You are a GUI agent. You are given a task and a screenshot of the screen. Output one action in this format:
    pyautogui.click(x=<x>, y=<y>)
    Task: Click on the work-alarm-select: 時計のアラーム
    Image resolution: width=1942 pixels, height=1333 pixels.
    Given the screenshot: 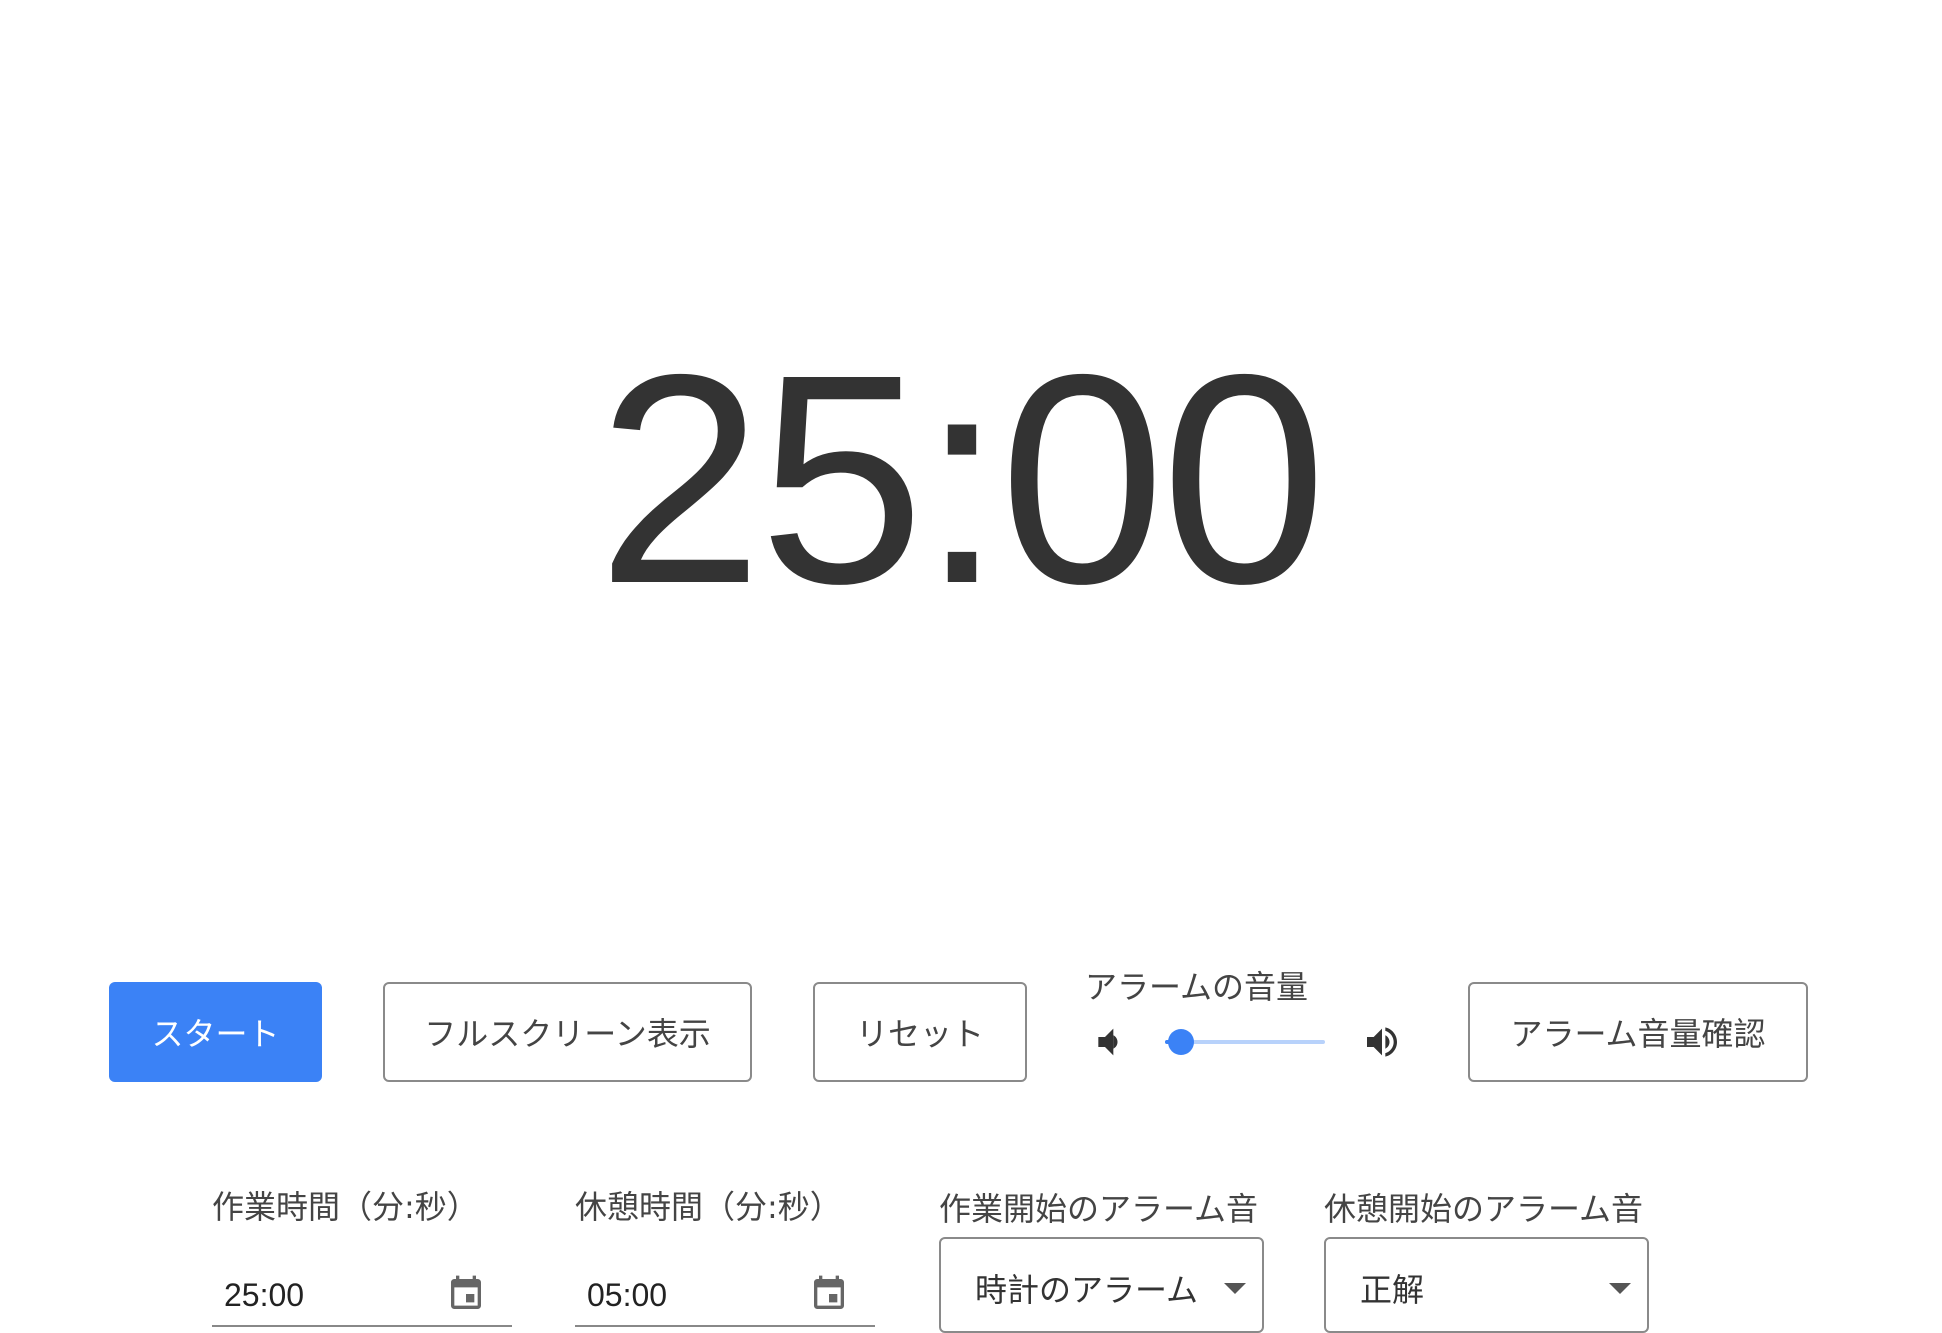 What is the action you would take?
    pyautogui.click(x=1101, y=1285)
    